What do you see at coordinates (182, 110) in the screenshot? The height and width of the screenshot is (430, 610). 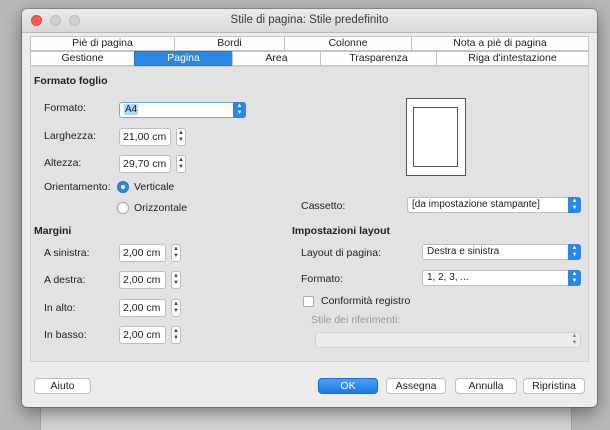 I see `format-select: A4 ▲ ▼` at bounding box center [182, 110].